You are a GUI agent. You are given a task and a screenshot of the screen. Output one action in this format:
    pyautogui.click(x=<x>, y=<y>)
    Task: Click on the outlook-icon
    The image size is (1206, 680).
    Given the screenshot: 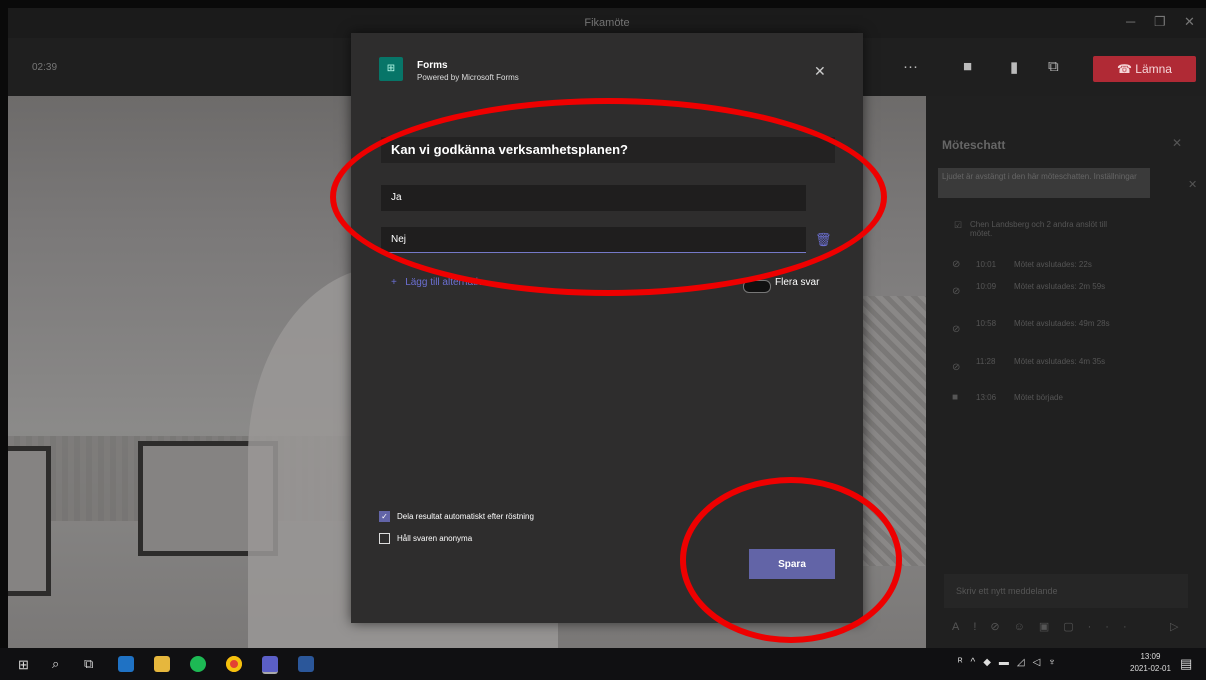 What is the action you would take?
    pyautogui.click(x=126, y=664)
    